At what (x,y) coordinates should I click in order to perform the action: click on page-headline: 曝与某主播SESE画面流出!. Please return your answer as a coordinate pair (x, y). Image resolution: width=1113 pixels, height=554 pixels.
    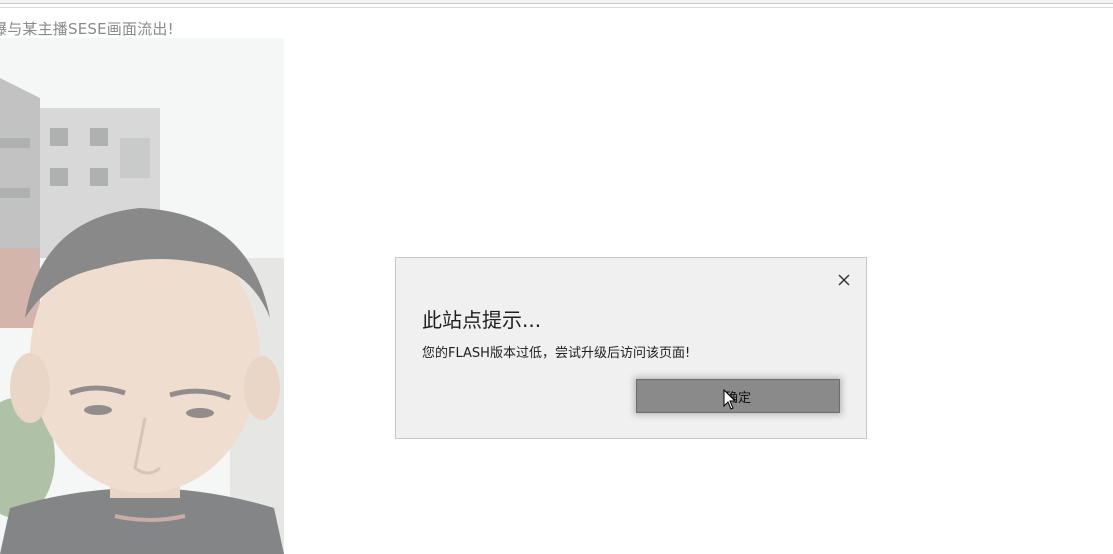
    Looking at the image, I should click on (87, 28).